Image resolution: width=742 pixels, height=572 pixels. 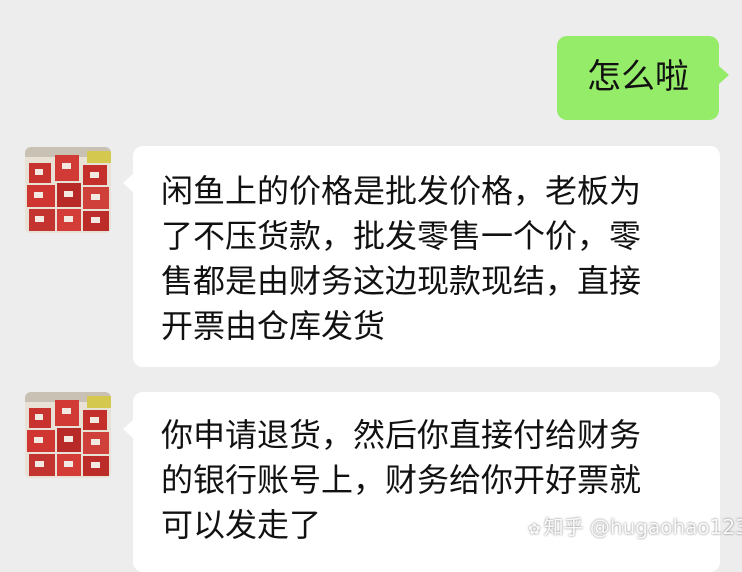 What do you see at coordinates (534, 529) in the screenshot?
I see `paw-icon: ✿` at bounding box center [534, 529].